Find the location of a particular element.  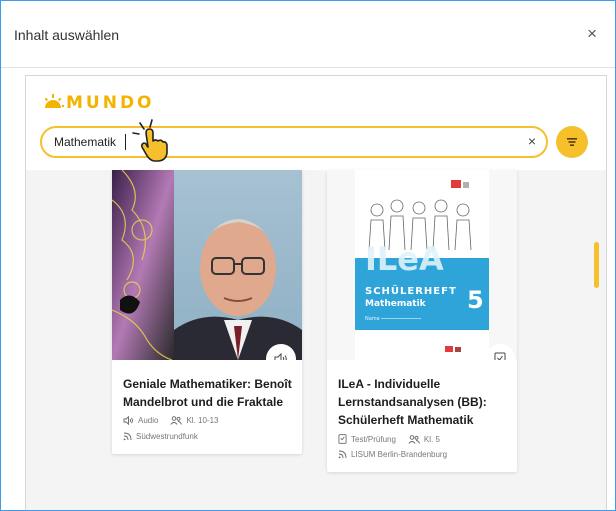

pointer-hand-icon is located at coordinates (150, 140).